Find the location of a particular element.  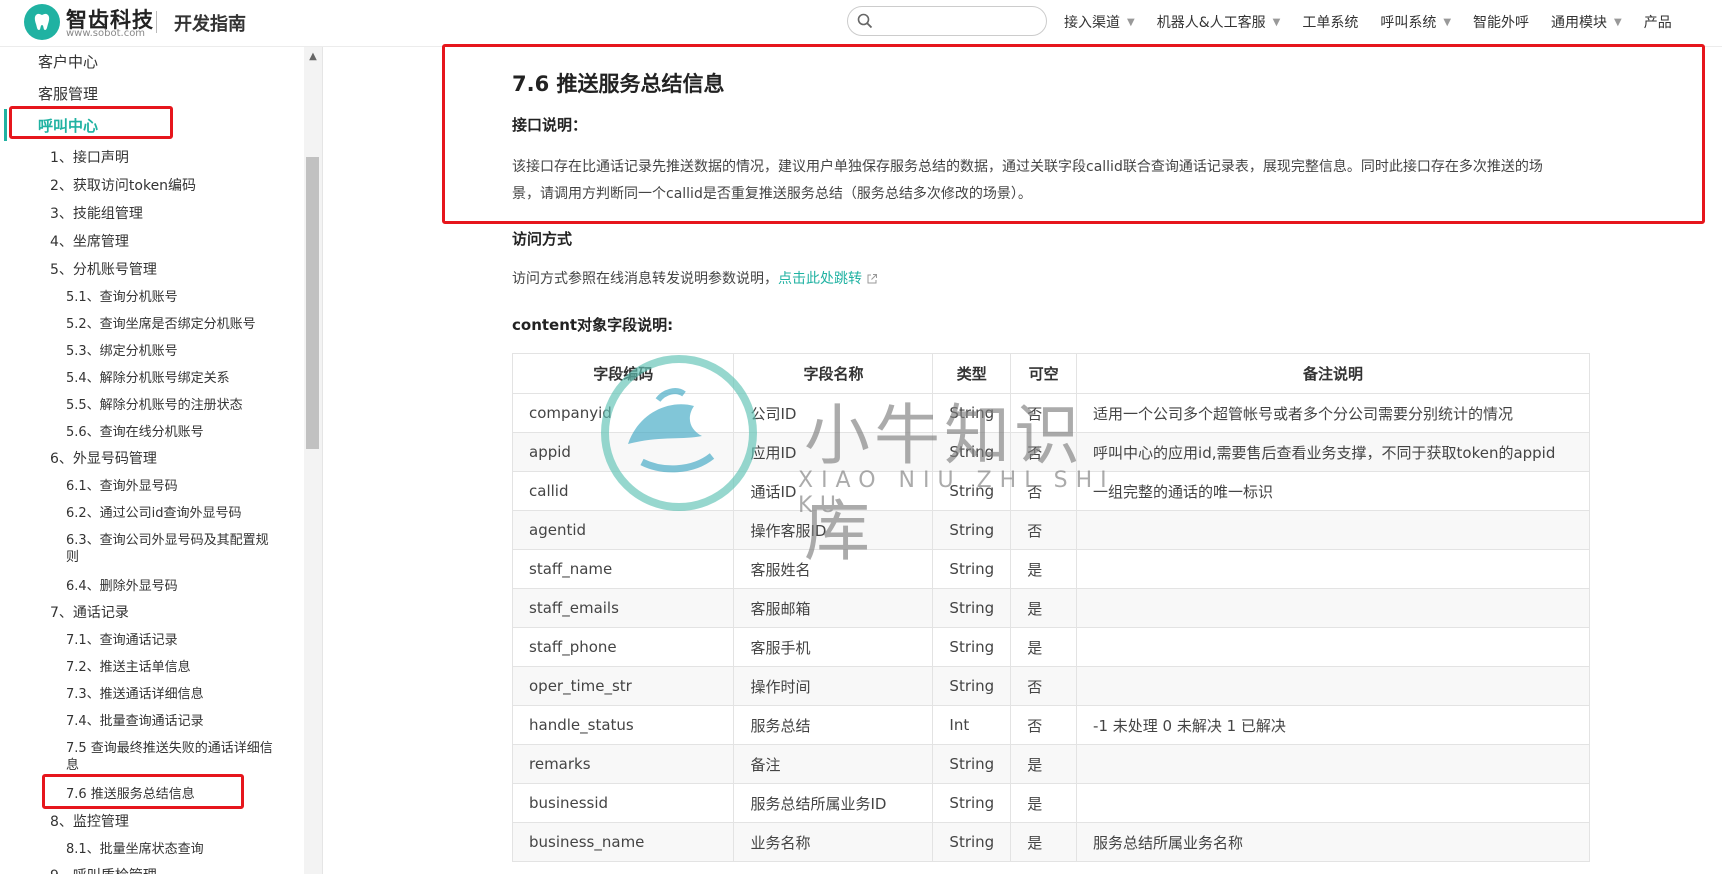

header-divider is located at coordinates (156, 22).